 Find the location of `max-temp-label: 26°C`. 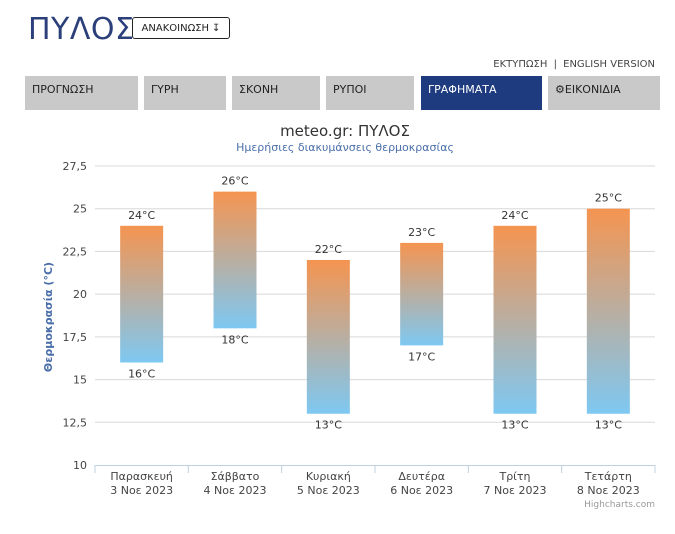

max-temp-label: 26°C is located at coordinates (234, 181).